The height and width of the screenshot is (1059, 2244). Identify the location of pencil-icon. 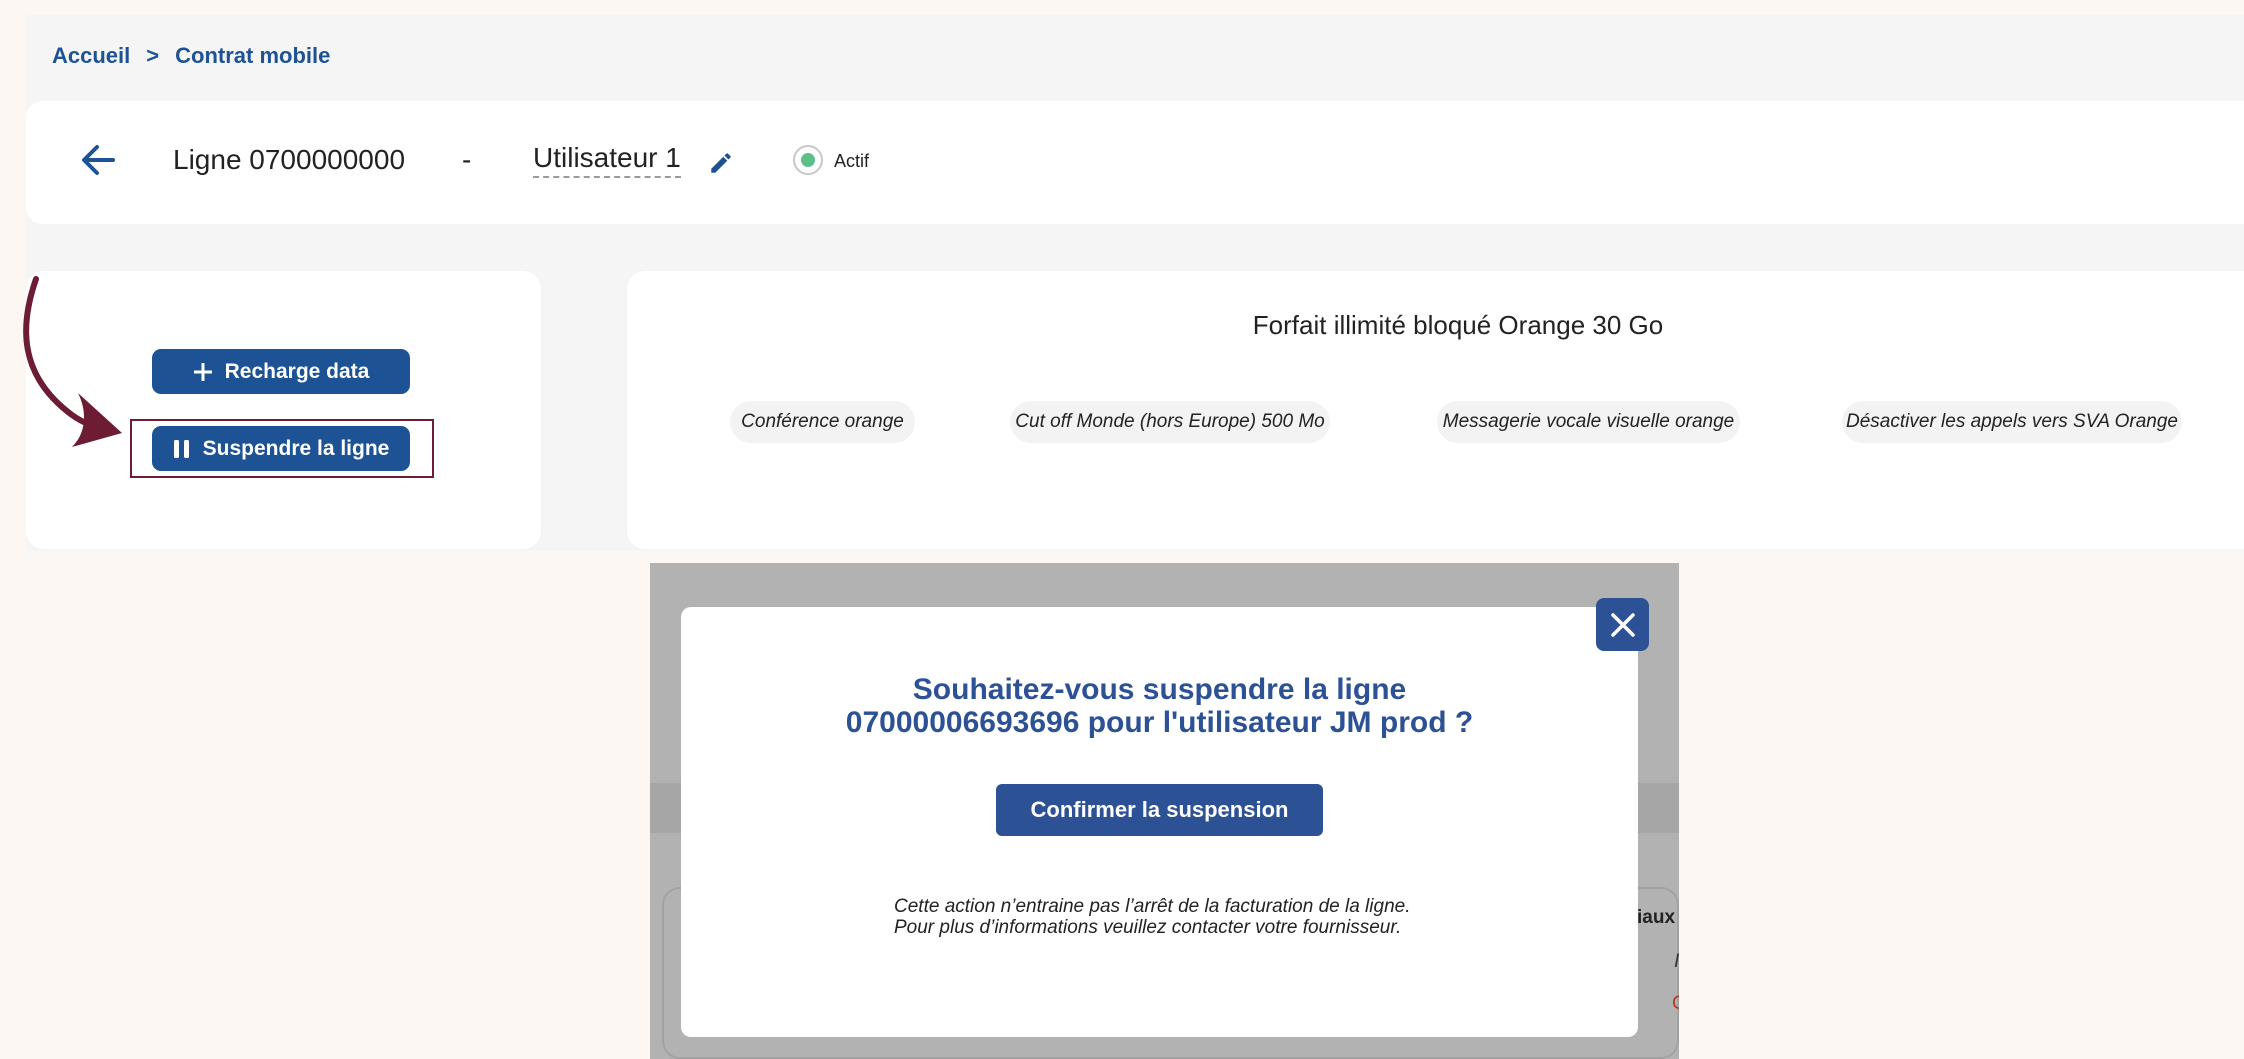
(721, 163).